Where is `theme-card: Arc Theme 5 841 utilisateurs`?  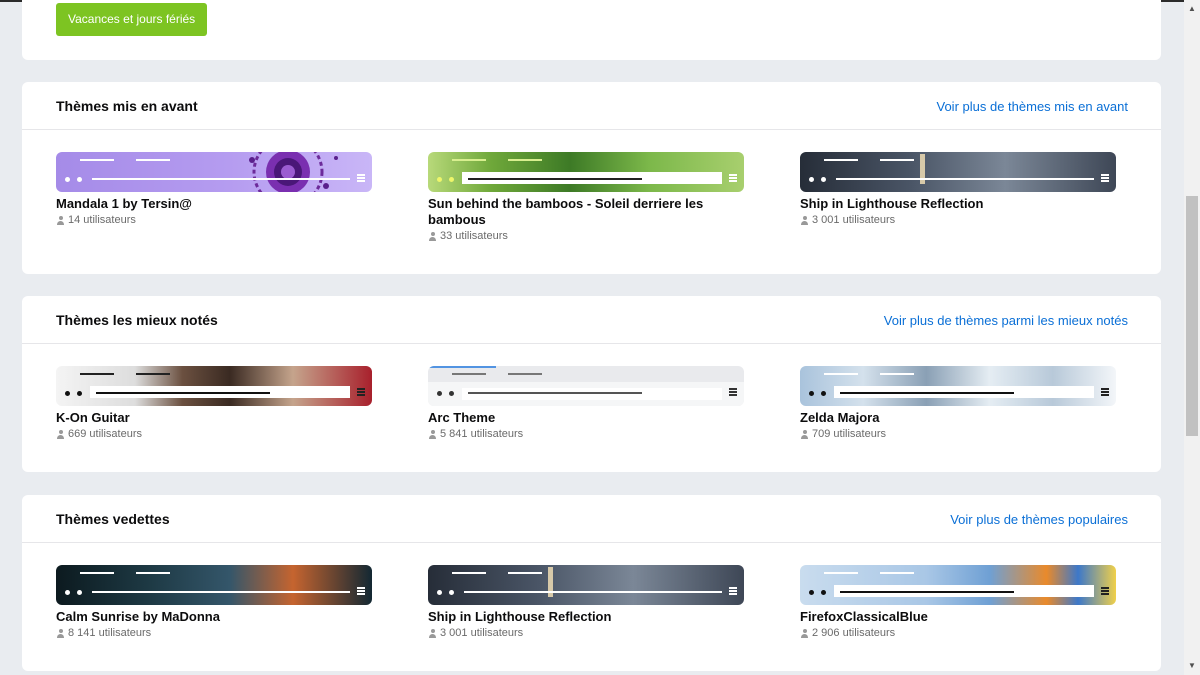 theme-card: Arc Theme 5 841 utilisateurs is located at coordinates (586, 403).